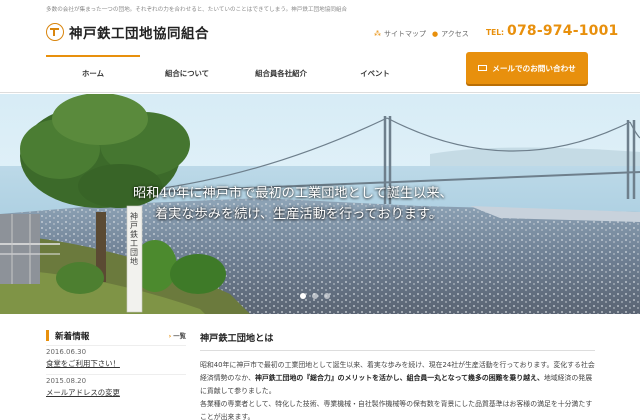 Image resolution: width=640 pixels, height=420 pixels. Describe the element at coordinates (116, 392) in the screenshot. I see `news-link: メールアドレスの変更` at that location.